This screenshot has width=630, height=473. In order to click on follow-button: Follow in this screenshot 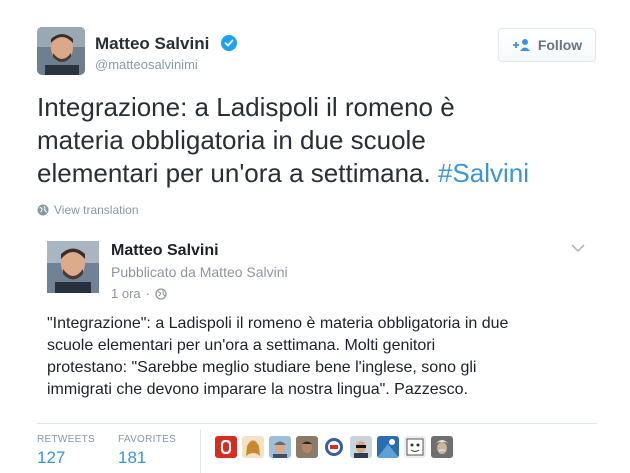, I will do `click(547, 45)`.